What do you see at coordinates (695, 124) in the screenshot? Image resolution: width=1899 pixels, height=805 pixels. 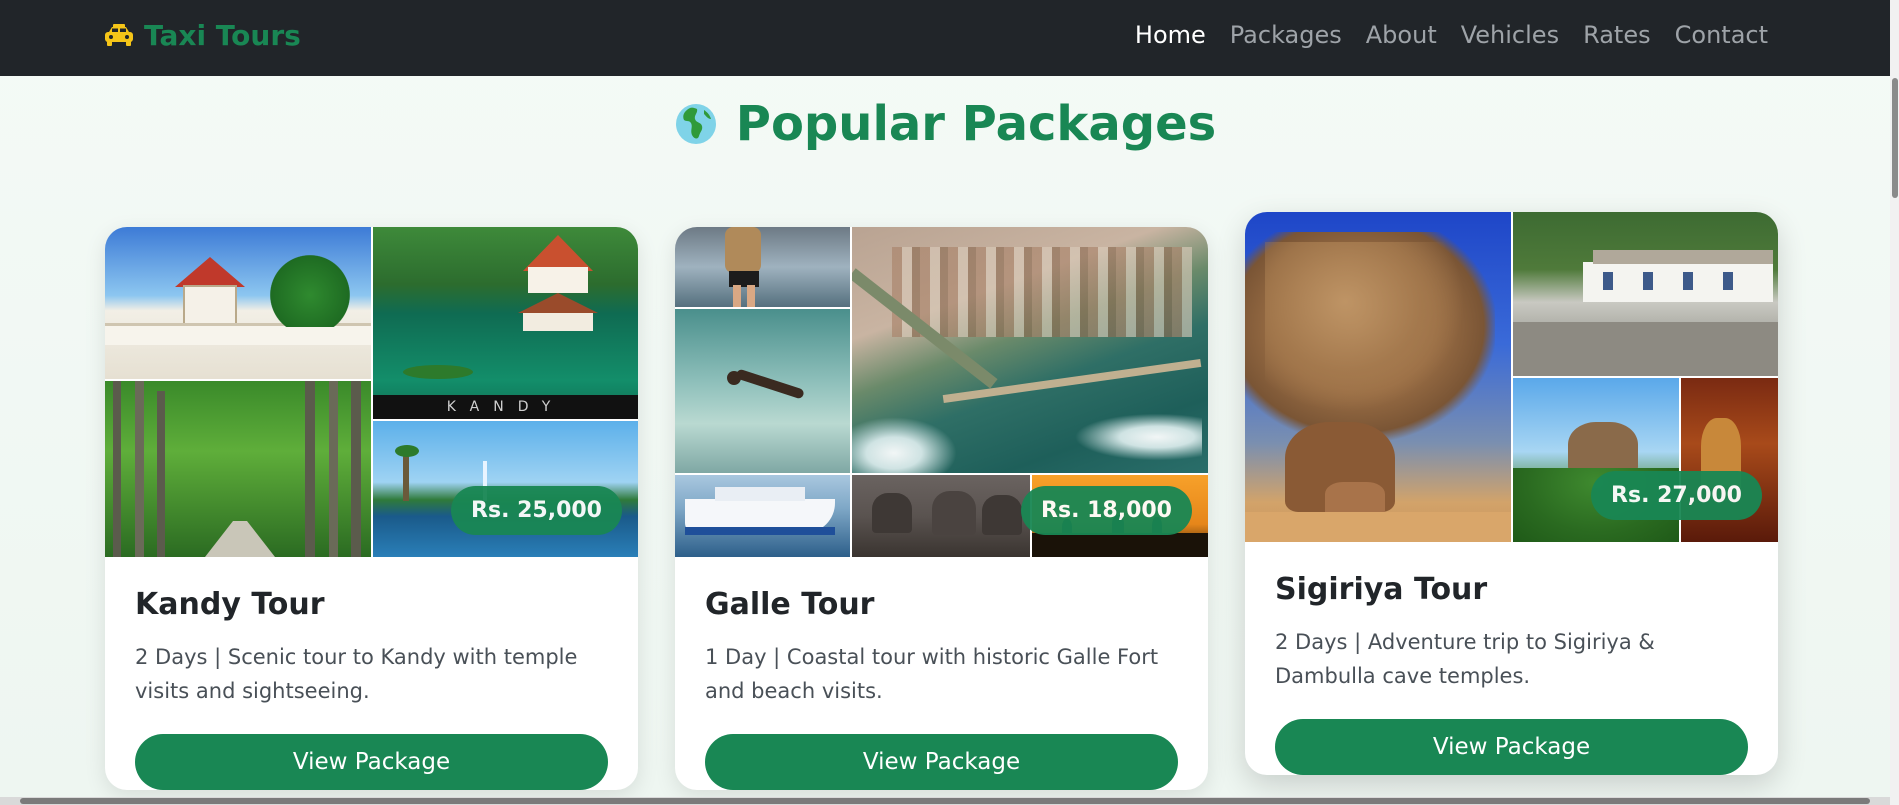 I see `globe-icon` at bounding box center [695, 124].